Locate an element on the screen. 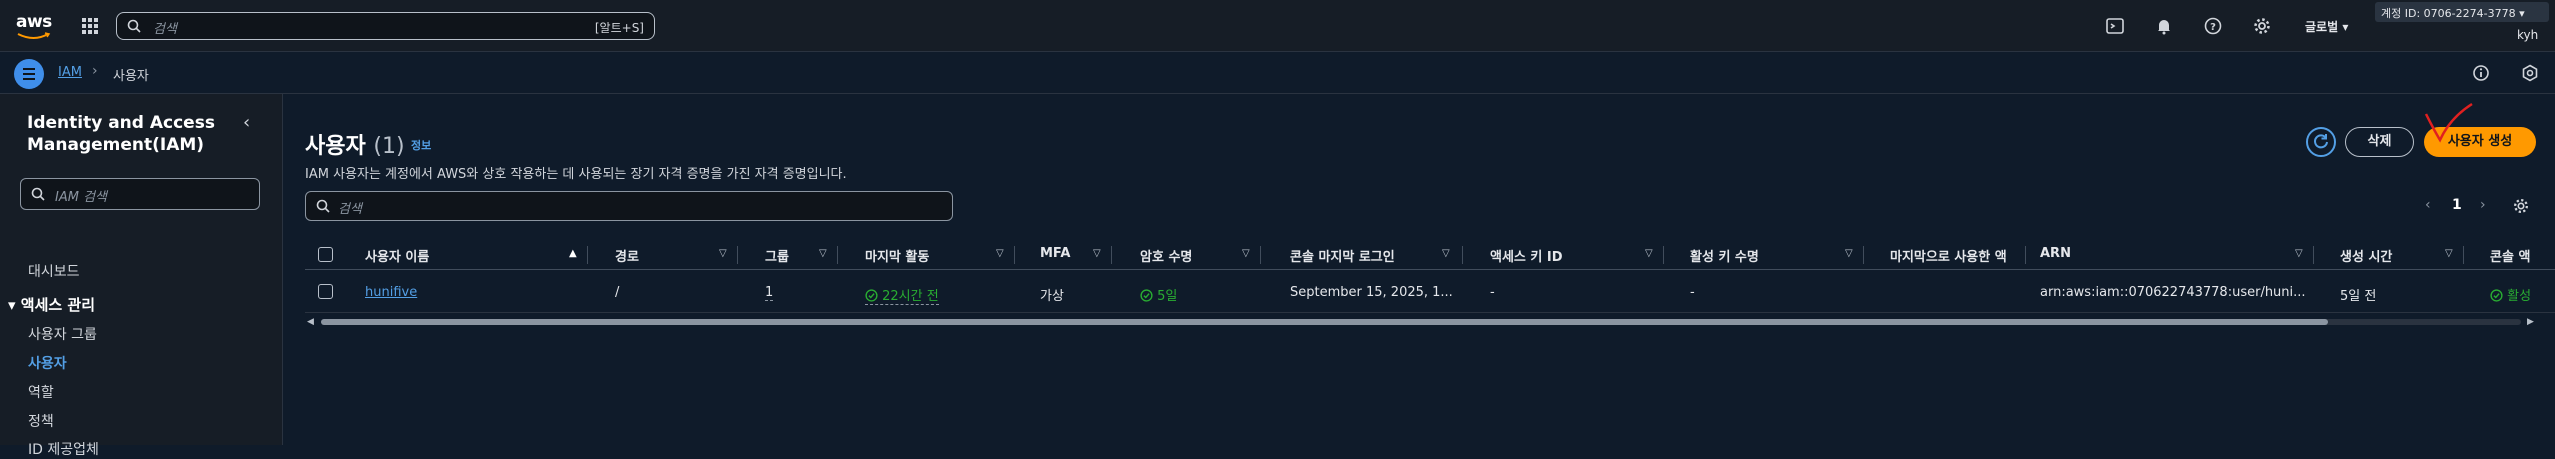  scroll-right-icon: ▶ is located at coordinates (2530, 322).